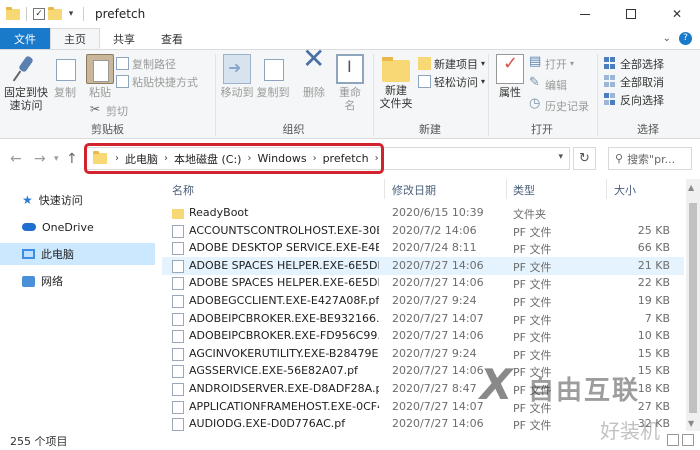  What do you see at coordinates (117, 111) in the screenshot?
I see `cut-label: 剪切` at bounding box center [117, 111].